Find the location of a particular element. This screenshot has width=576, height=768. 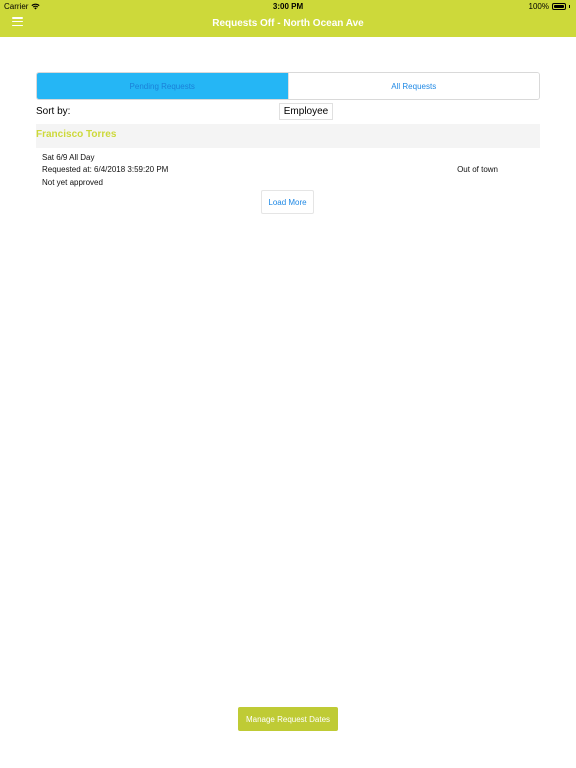

request-tabs: Pending Requests All Requests is located at coordinates (288, 86).